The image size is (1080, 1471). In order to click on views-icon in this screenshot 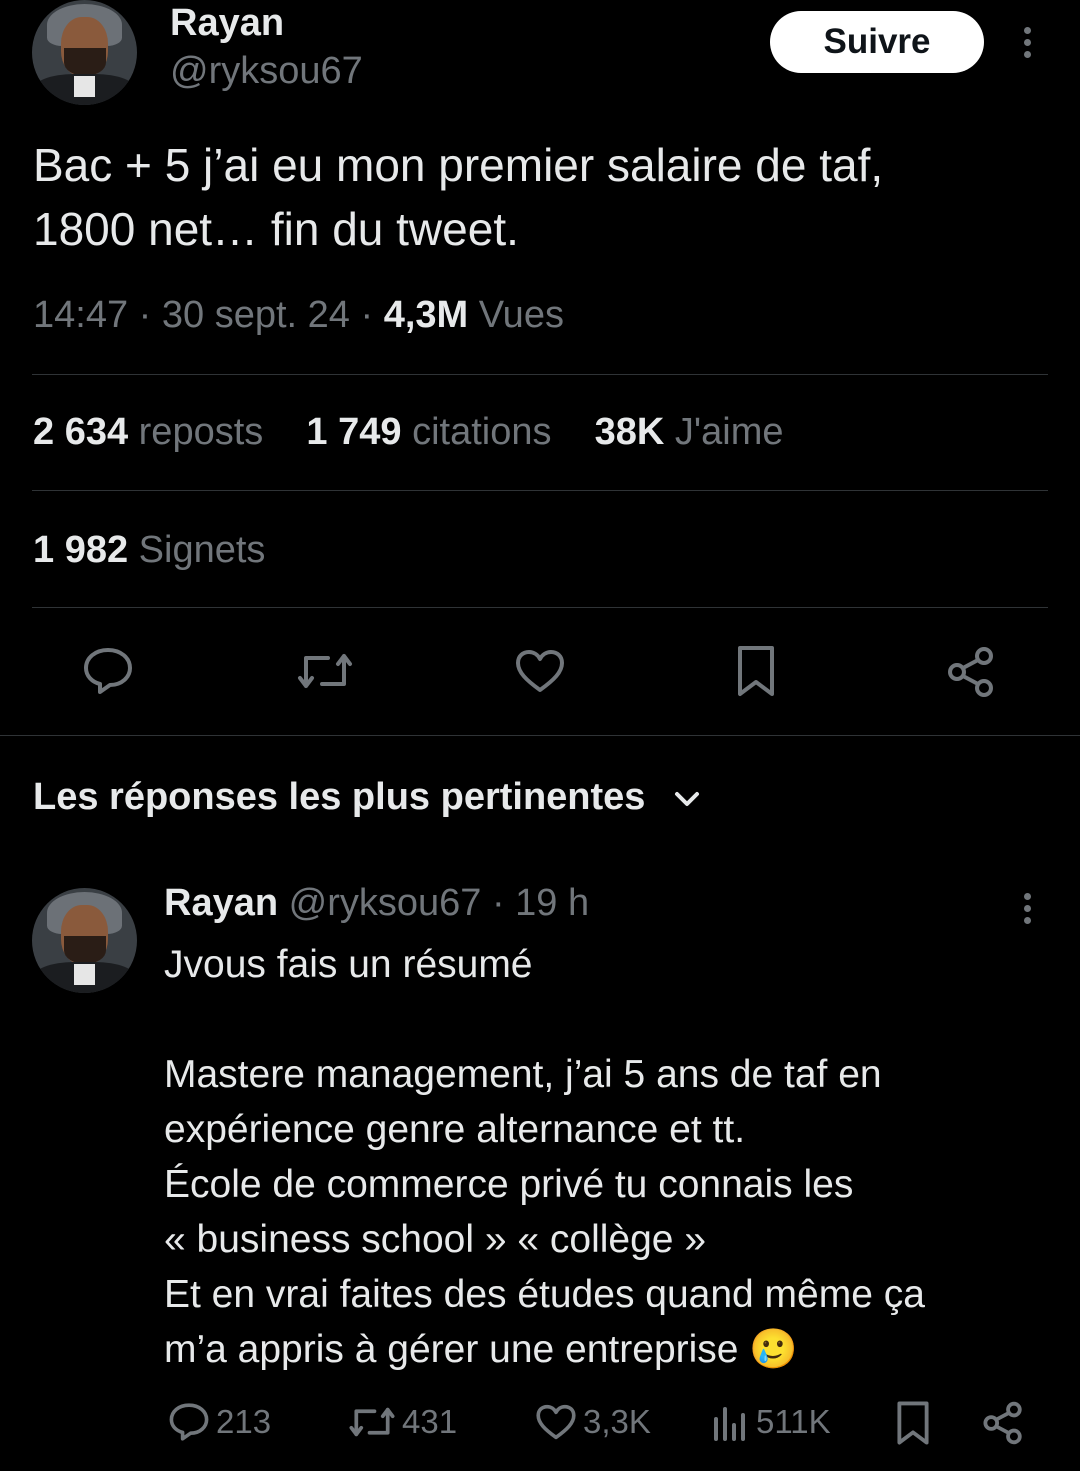, I will do `click(730, 1422)`.